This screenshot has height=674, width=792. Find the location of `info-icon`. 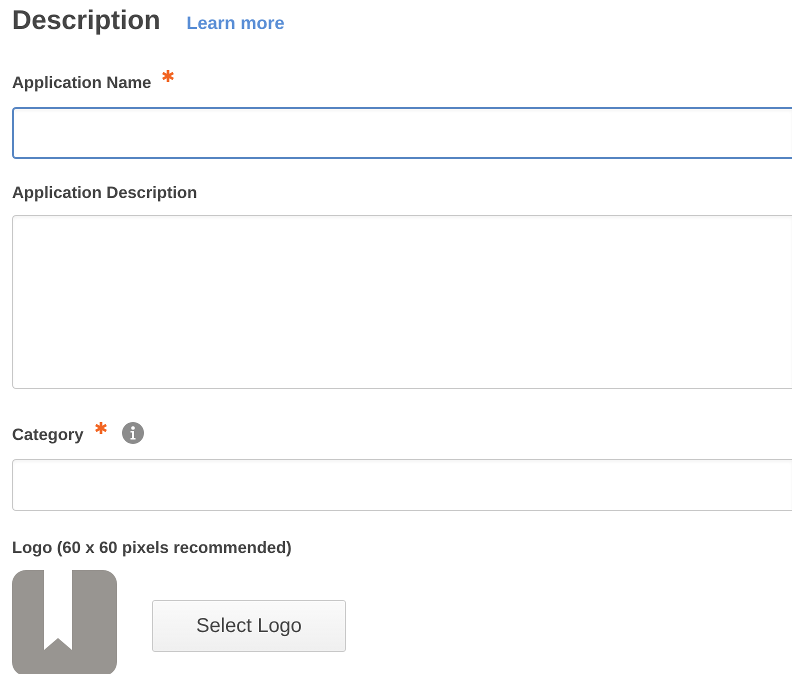

info-icon is located at coordinates (133, 433).